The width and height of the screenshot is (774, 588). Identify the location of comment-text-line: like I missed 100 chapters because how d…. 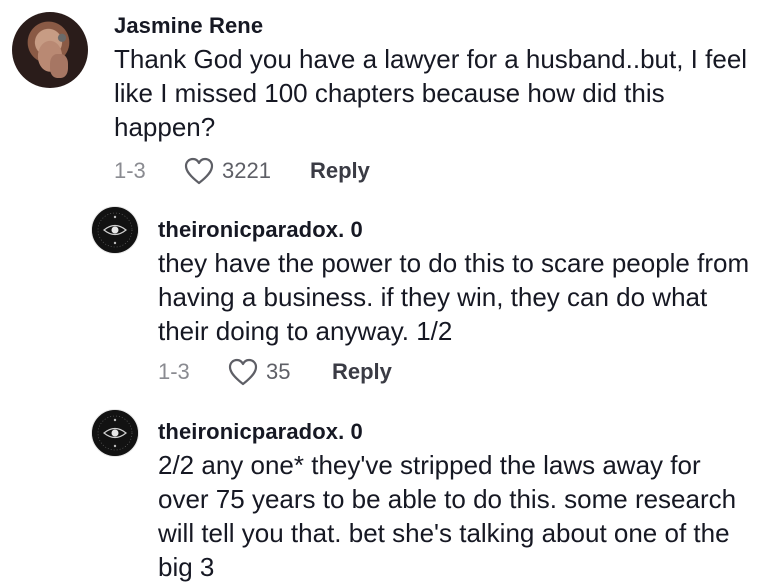
(389, 93).